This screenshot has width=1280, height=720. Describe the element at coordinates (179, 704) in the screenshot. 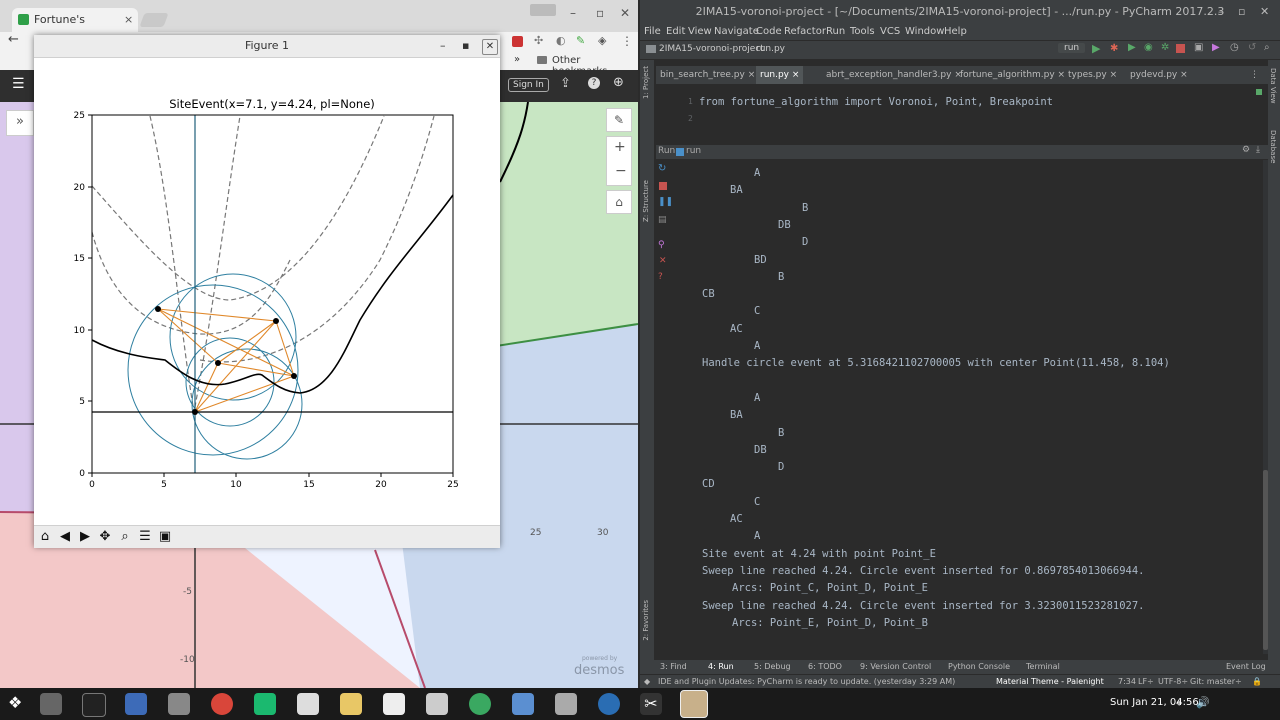

I see `archive-icon` at that location.